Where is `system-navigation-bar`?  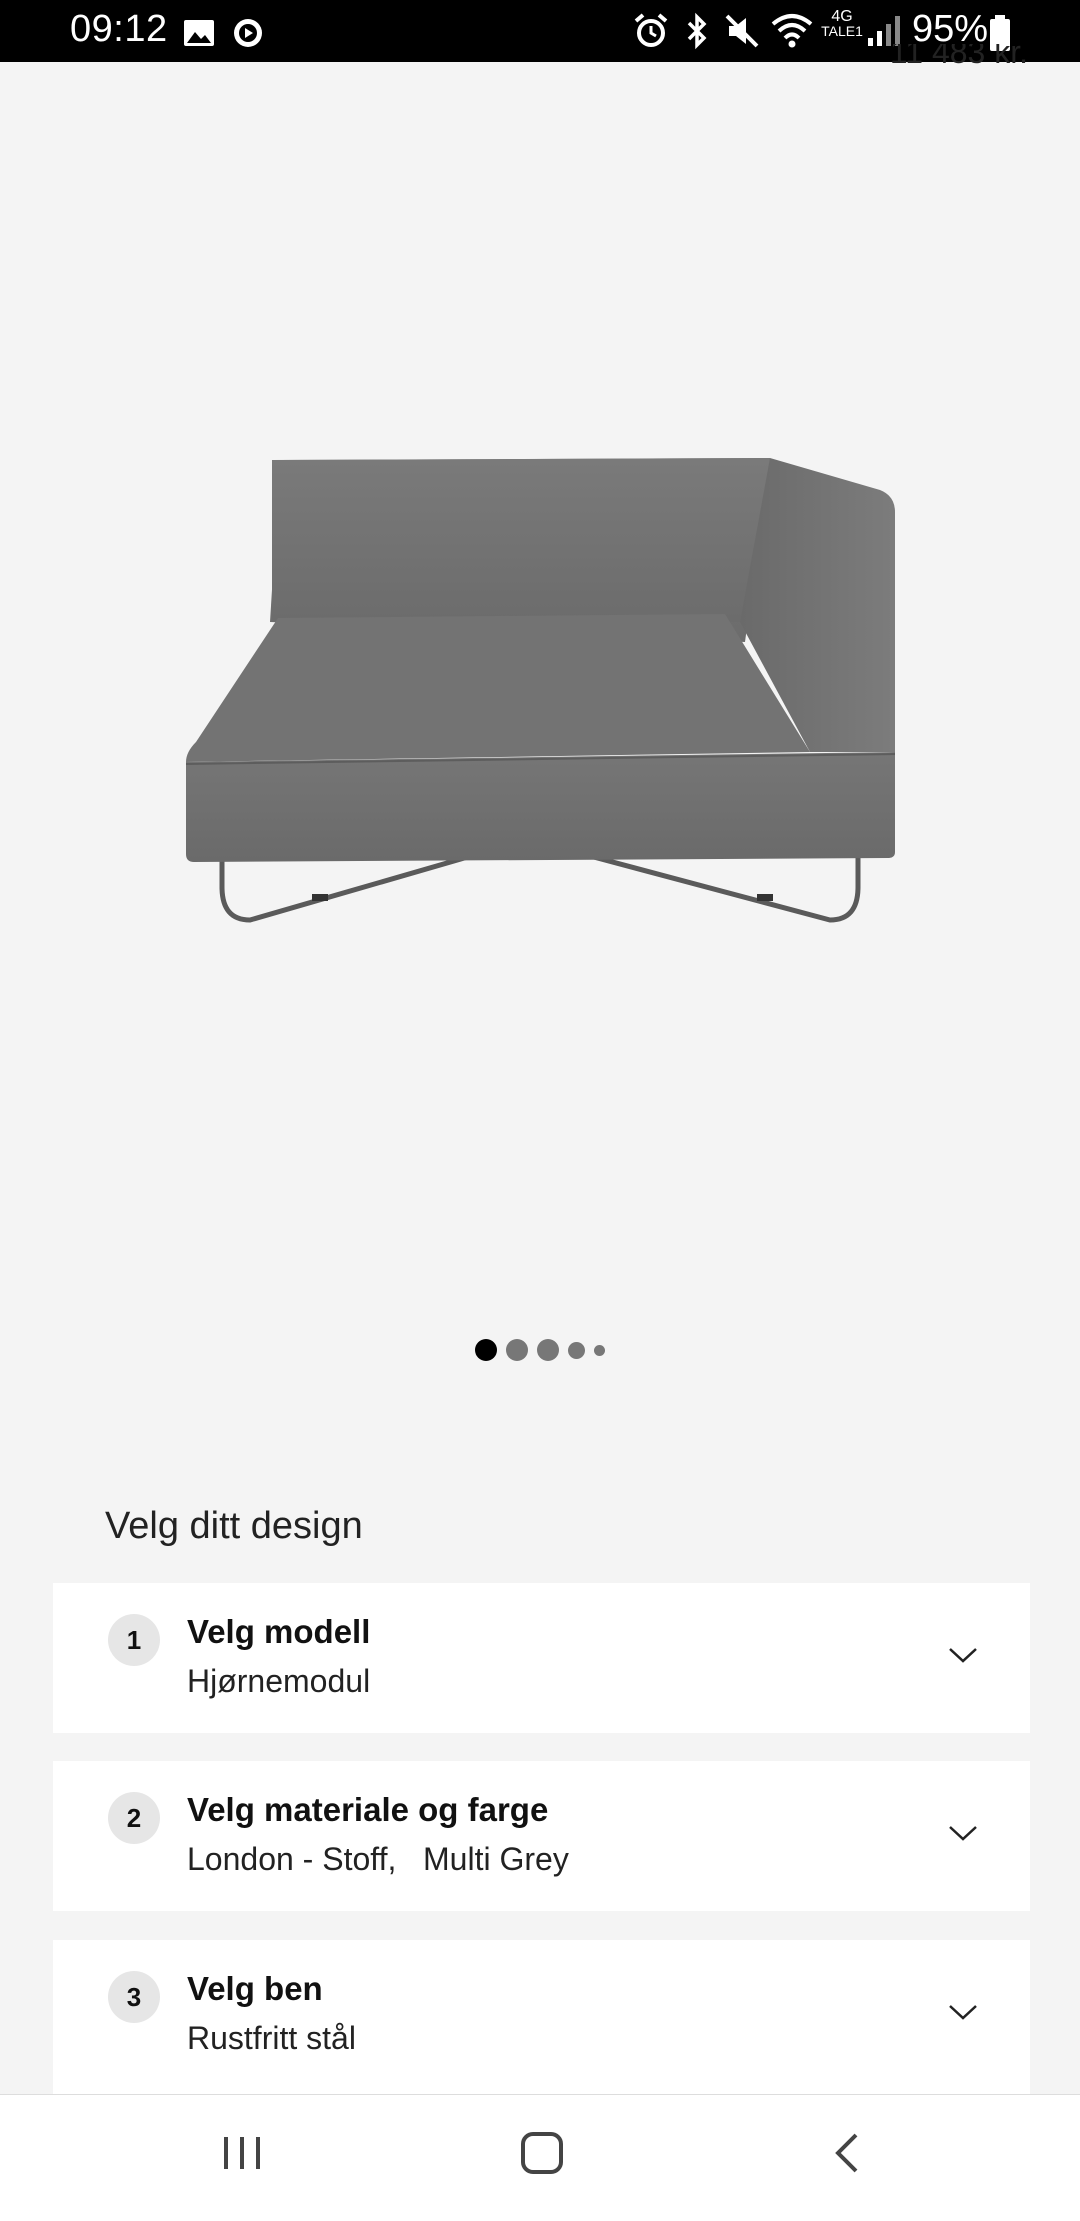 system-navigation-bar is located at coordinates (540, 2157).